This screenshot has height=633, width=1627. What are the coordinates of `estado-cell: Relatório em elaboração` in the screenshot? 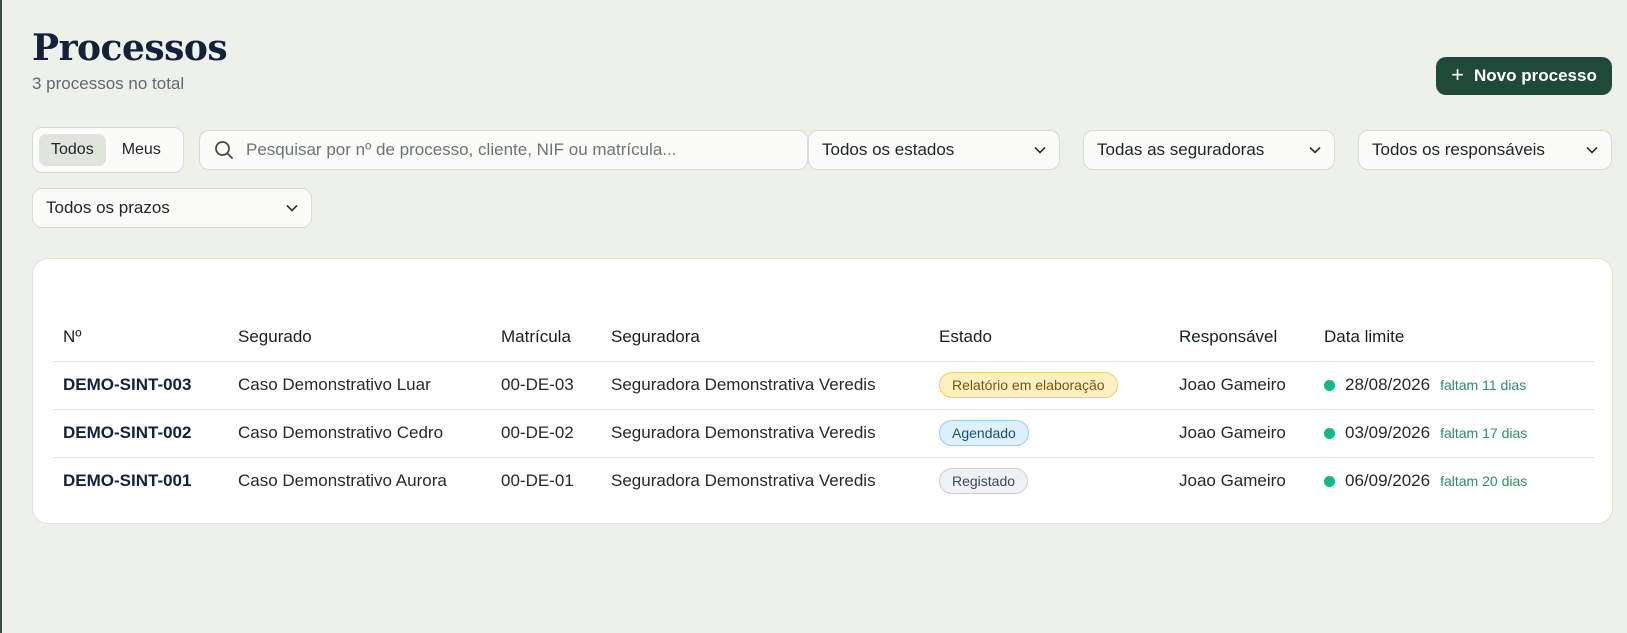 It's located at (1049, 385).